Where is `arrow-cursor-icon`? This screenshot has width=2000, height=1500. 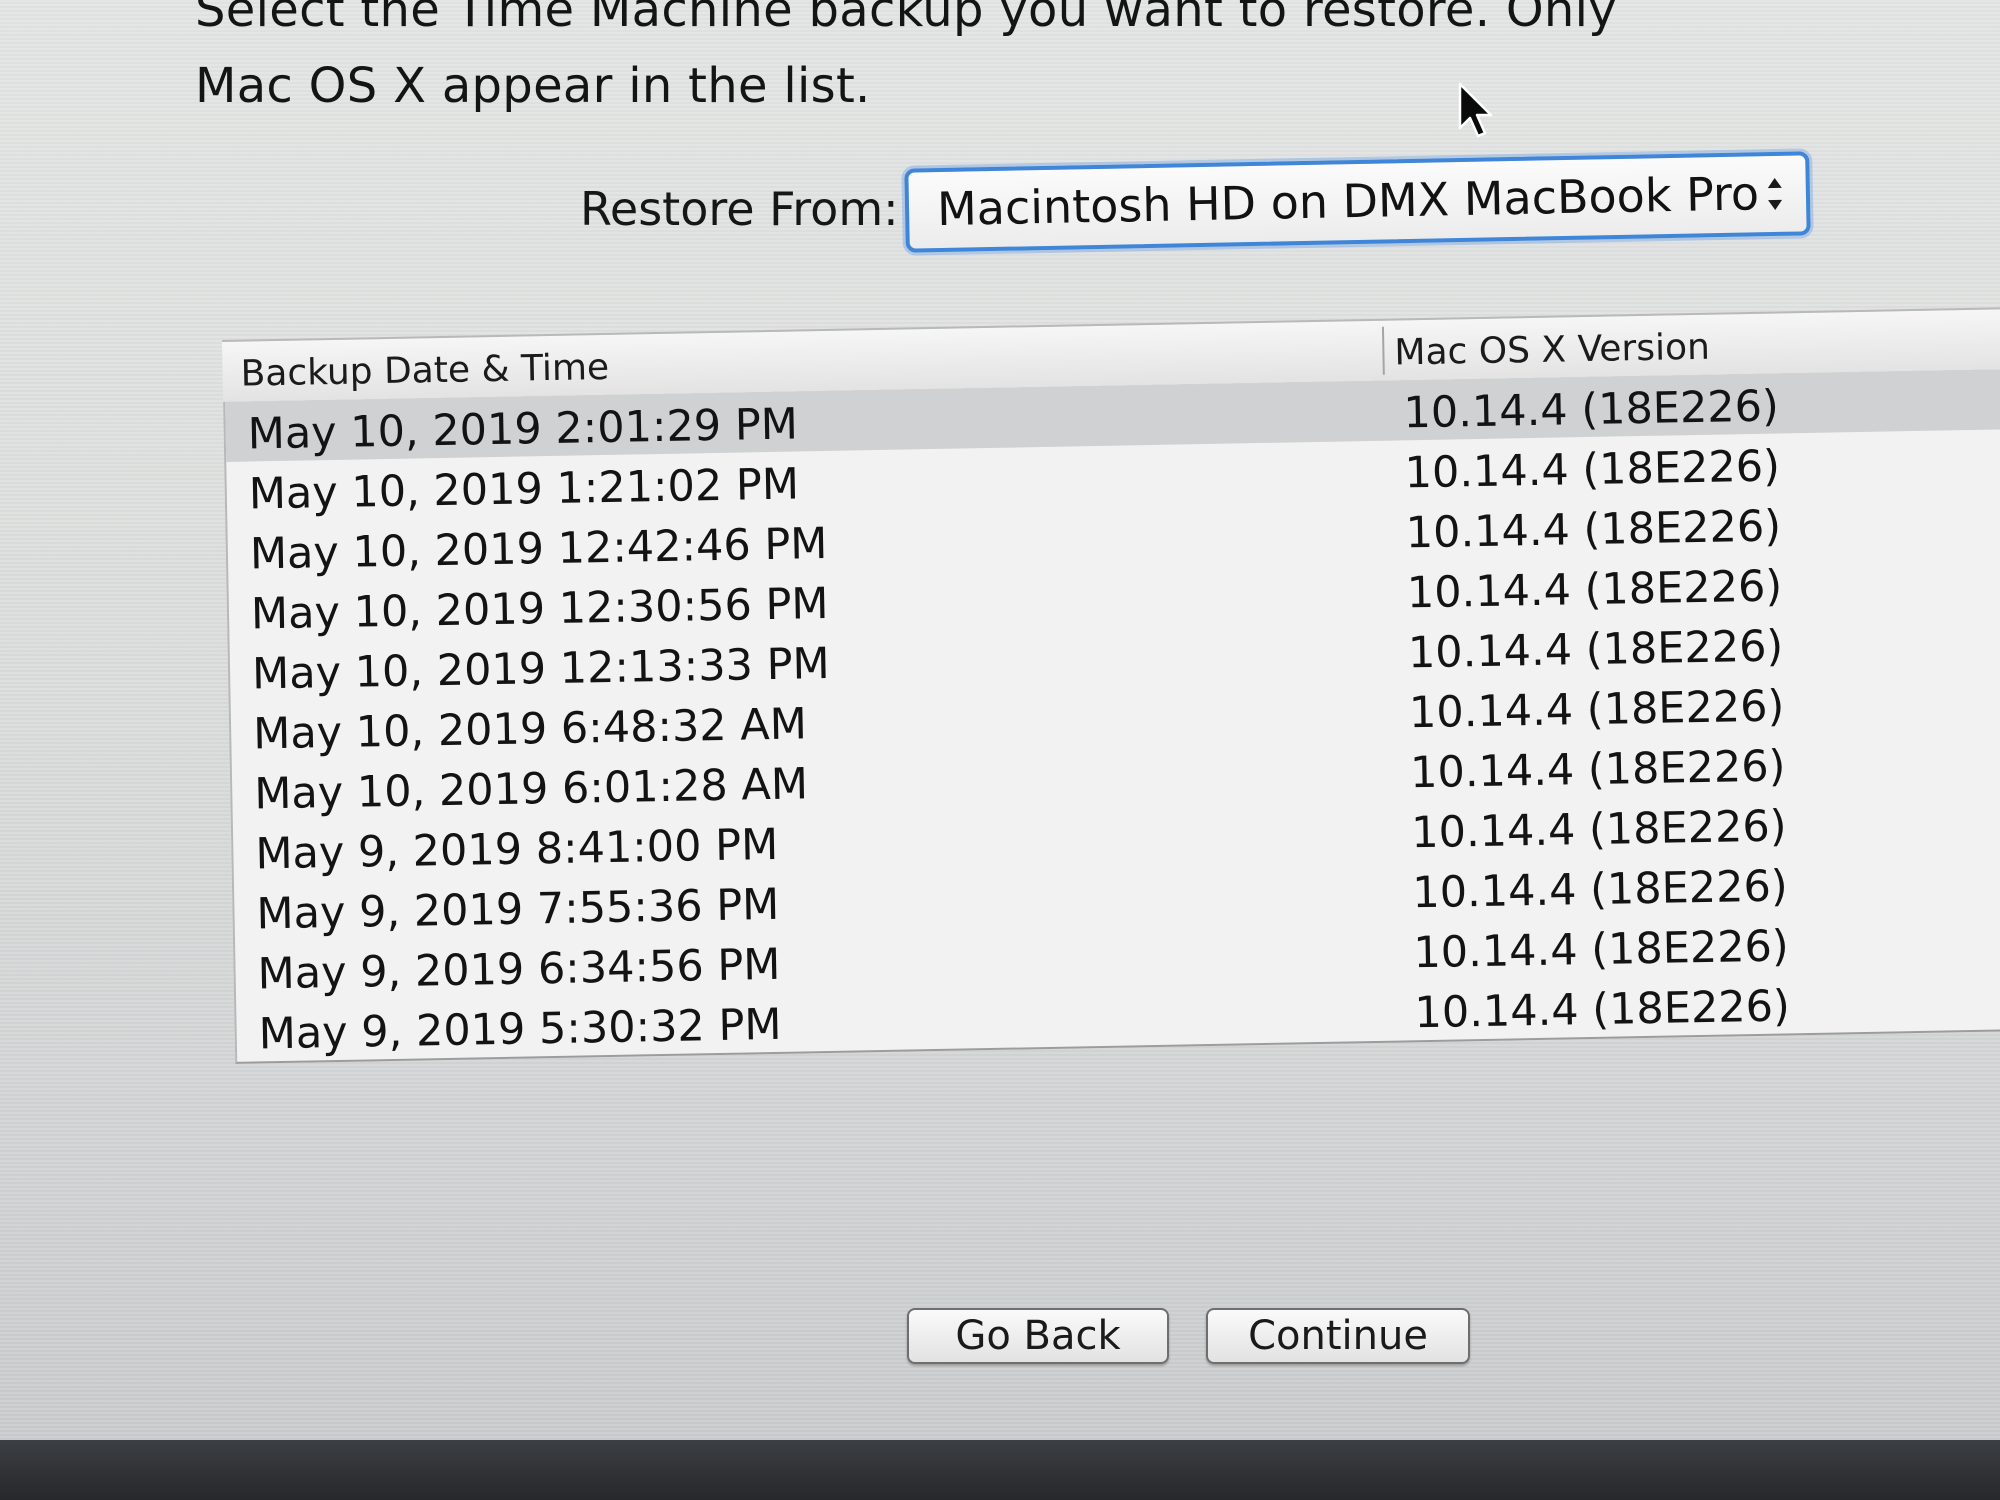
arrow-cursor-icon is located at coordinates (1478, 112).